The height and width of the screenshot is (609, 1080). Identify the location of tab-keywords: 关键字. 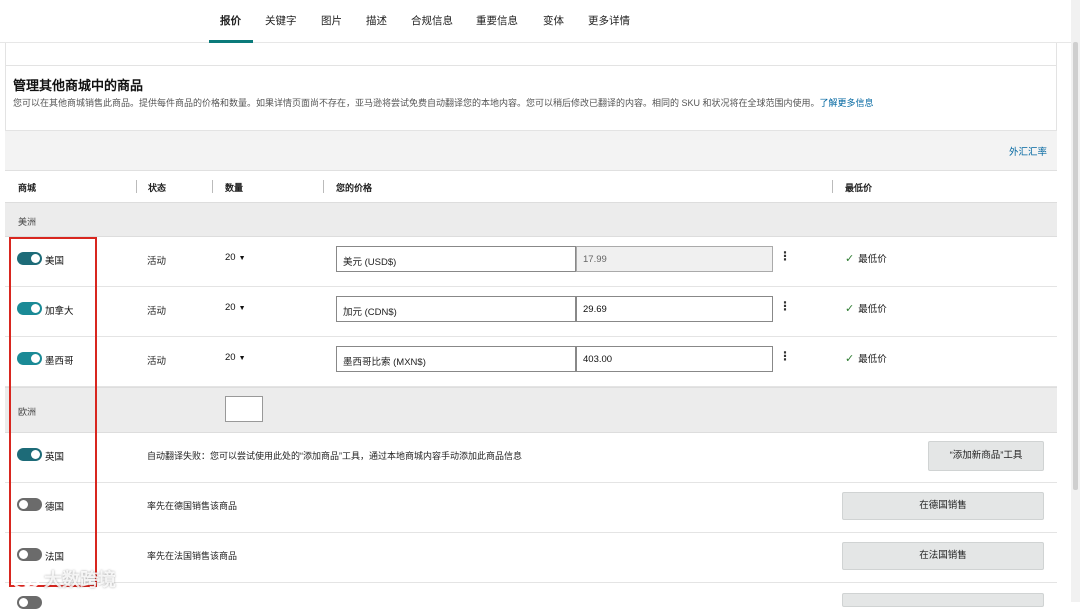
(281, 20).